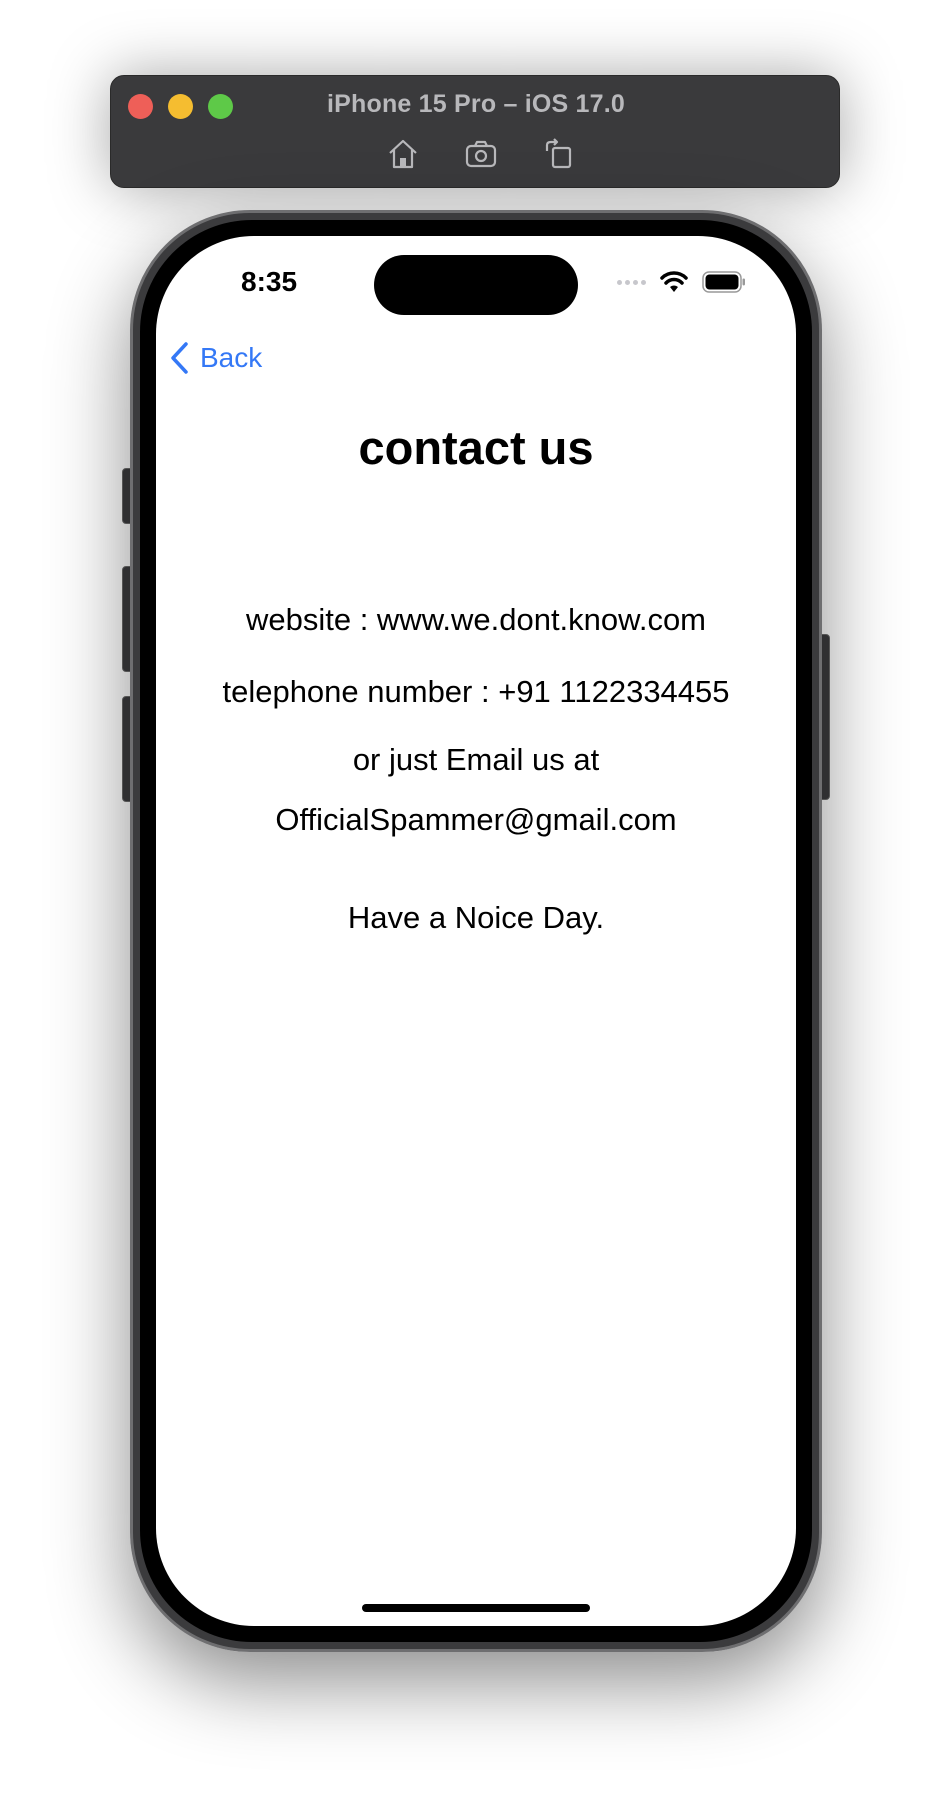 Image resolution: width=952 pixels, height=1802 pixels. Describe the element at coordinates (631, 282) in the screenshot. I see `cellular-signal-icon` at that location.